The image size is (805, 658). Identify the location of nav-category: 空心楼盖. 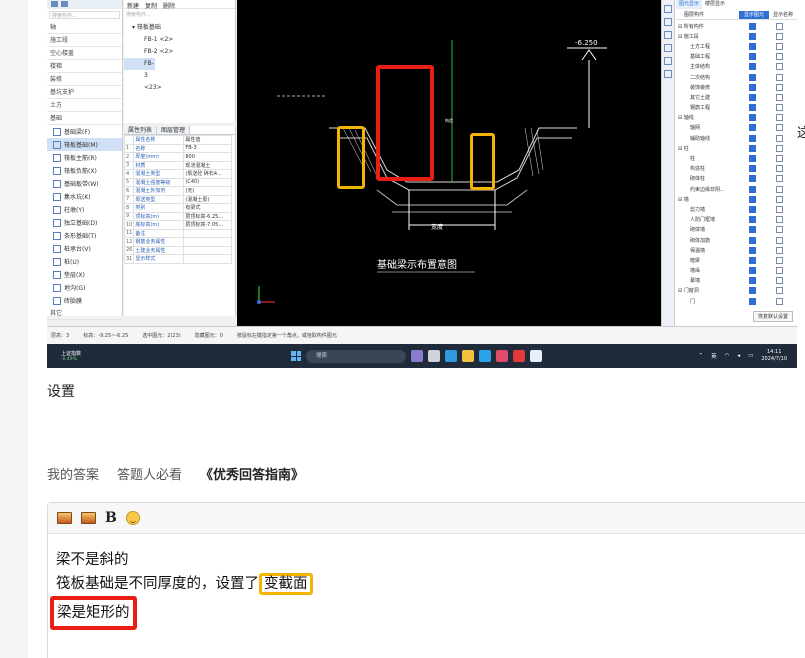
(84, 53).